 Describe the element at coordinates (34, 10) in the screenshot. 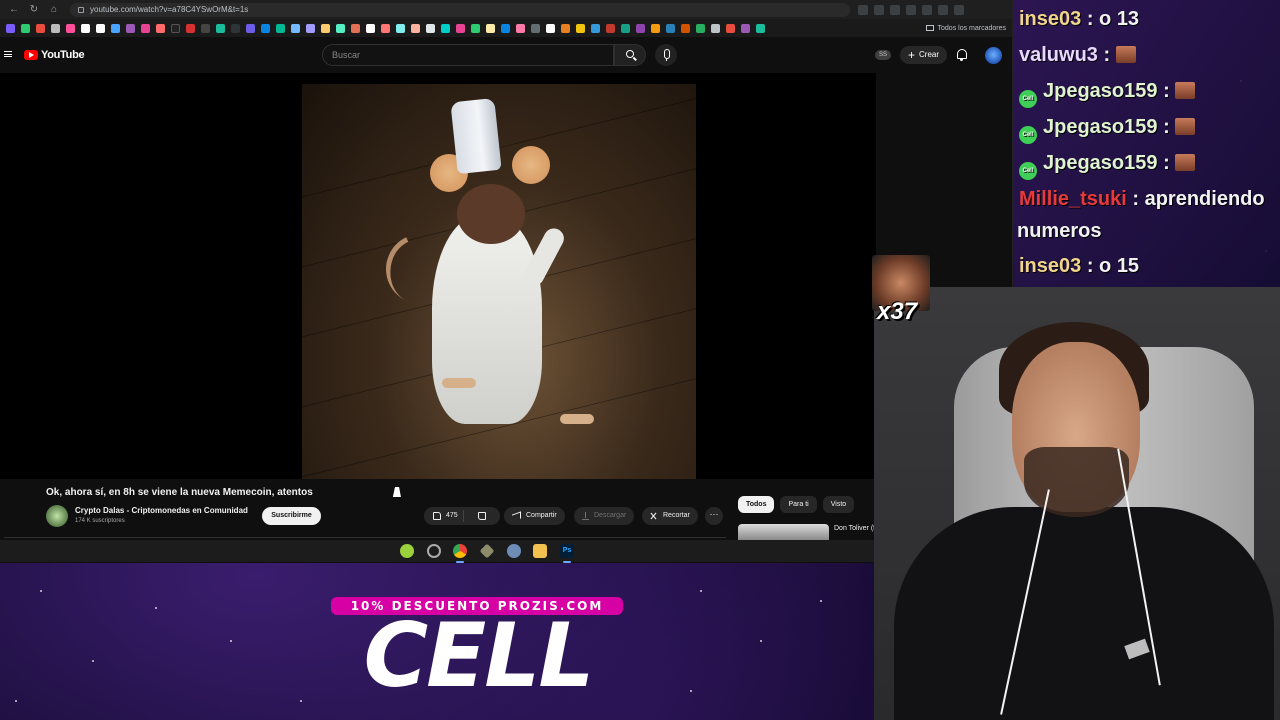

I see `reload-icon: ↻` at that location.